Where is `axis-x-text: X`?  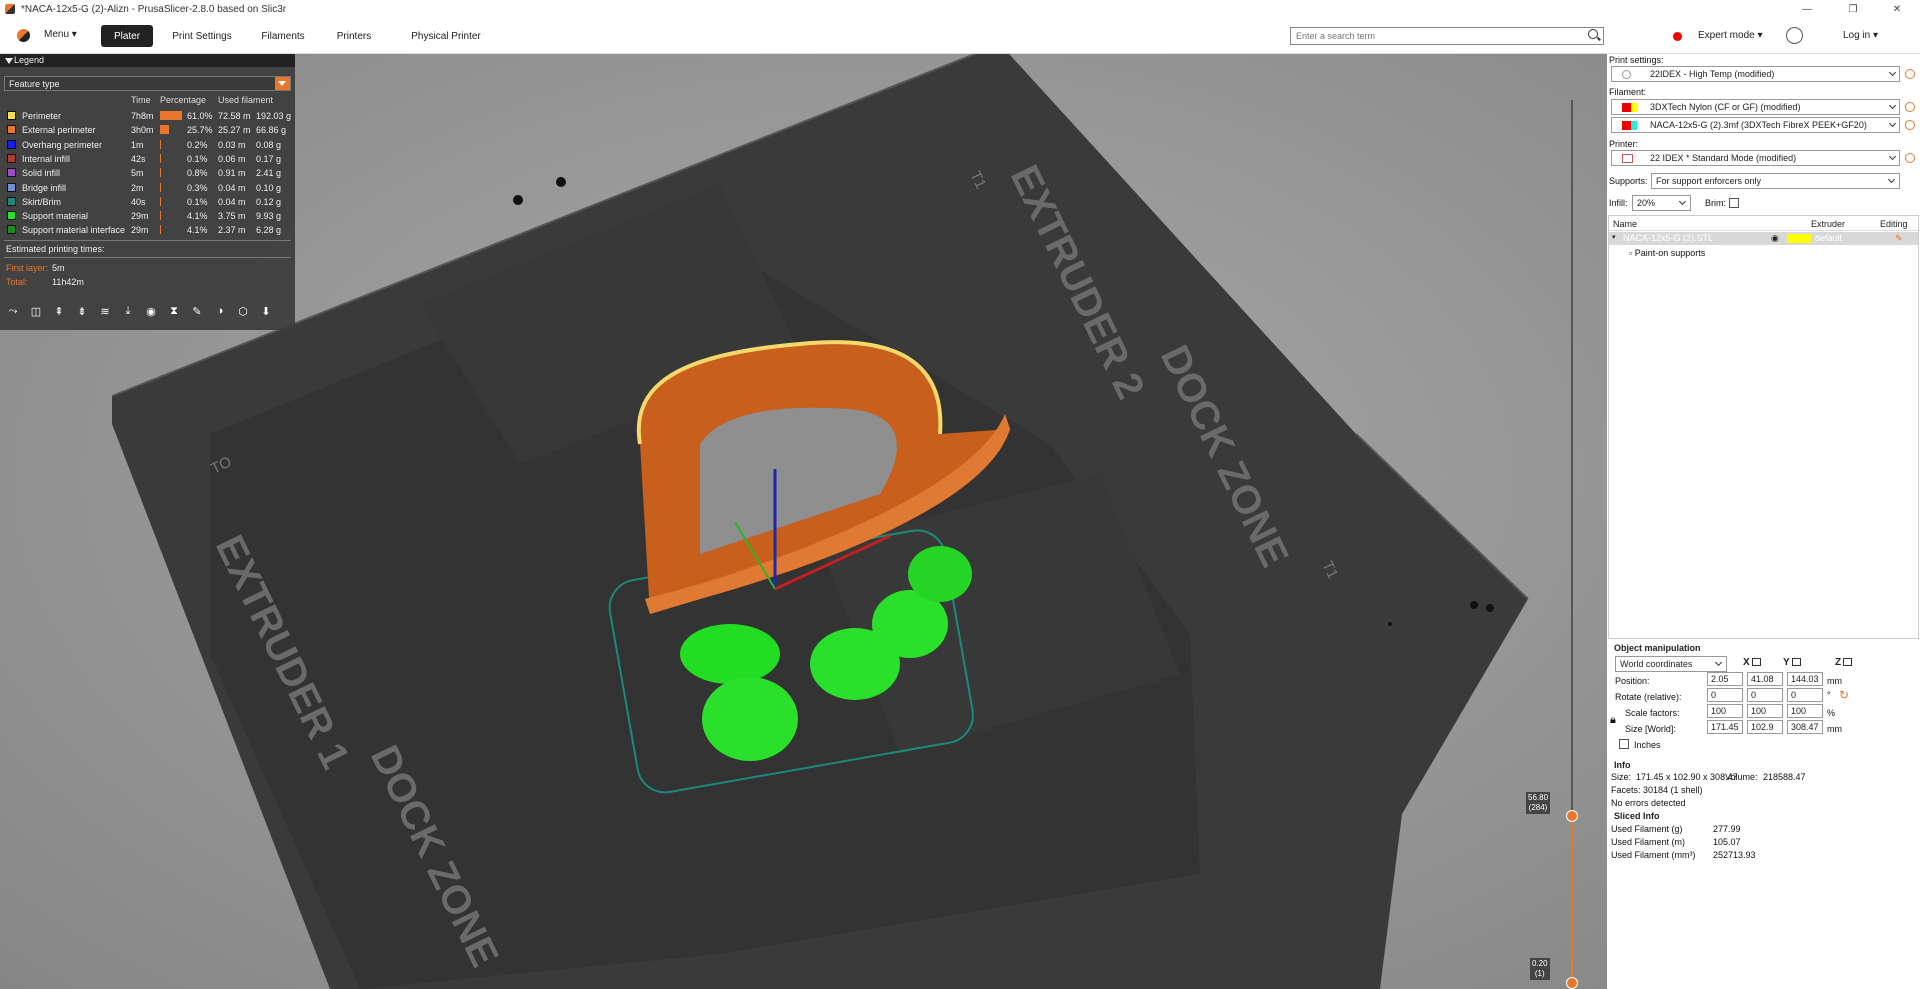 axis-x-text: X is located at coordinates (1746, 662).